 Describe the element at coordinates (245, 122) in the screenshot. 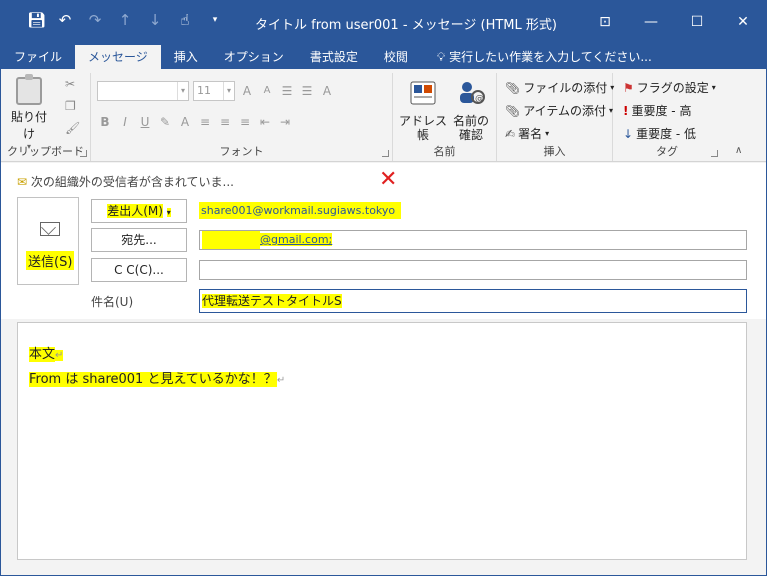

I see `align-right-icon: ≡` at that location.